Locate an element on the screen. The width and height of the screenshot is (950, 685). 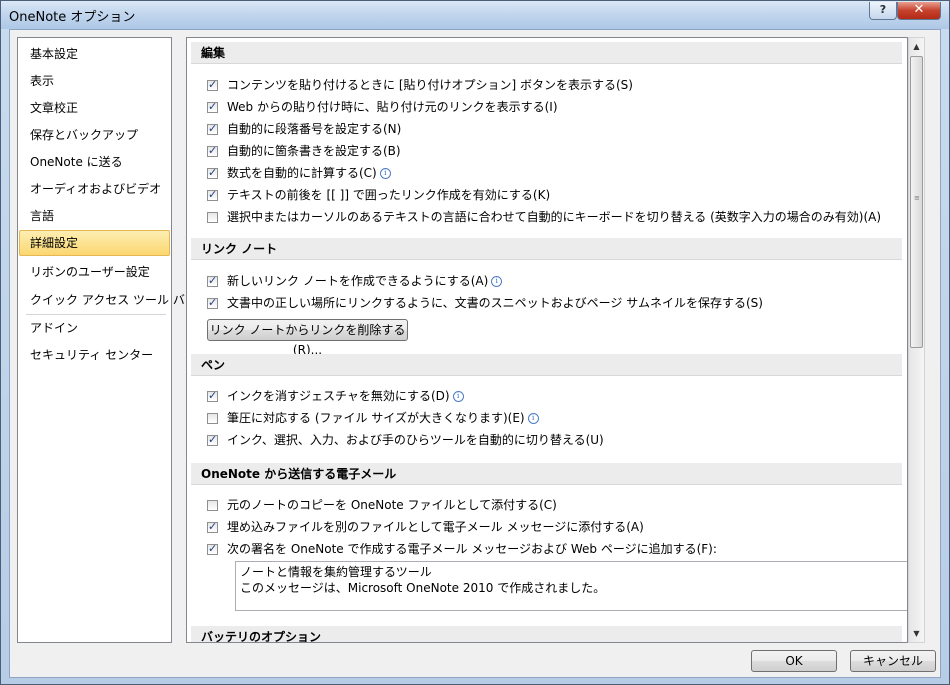
cancel-button: キャンセル is located at coordinates (893, 661).